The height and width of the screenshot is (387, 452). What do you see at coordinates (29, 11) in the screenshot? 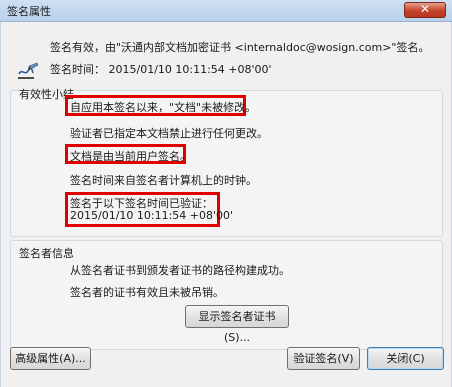
I see `window-title: 签名属性` at bounding box center [29, 11].